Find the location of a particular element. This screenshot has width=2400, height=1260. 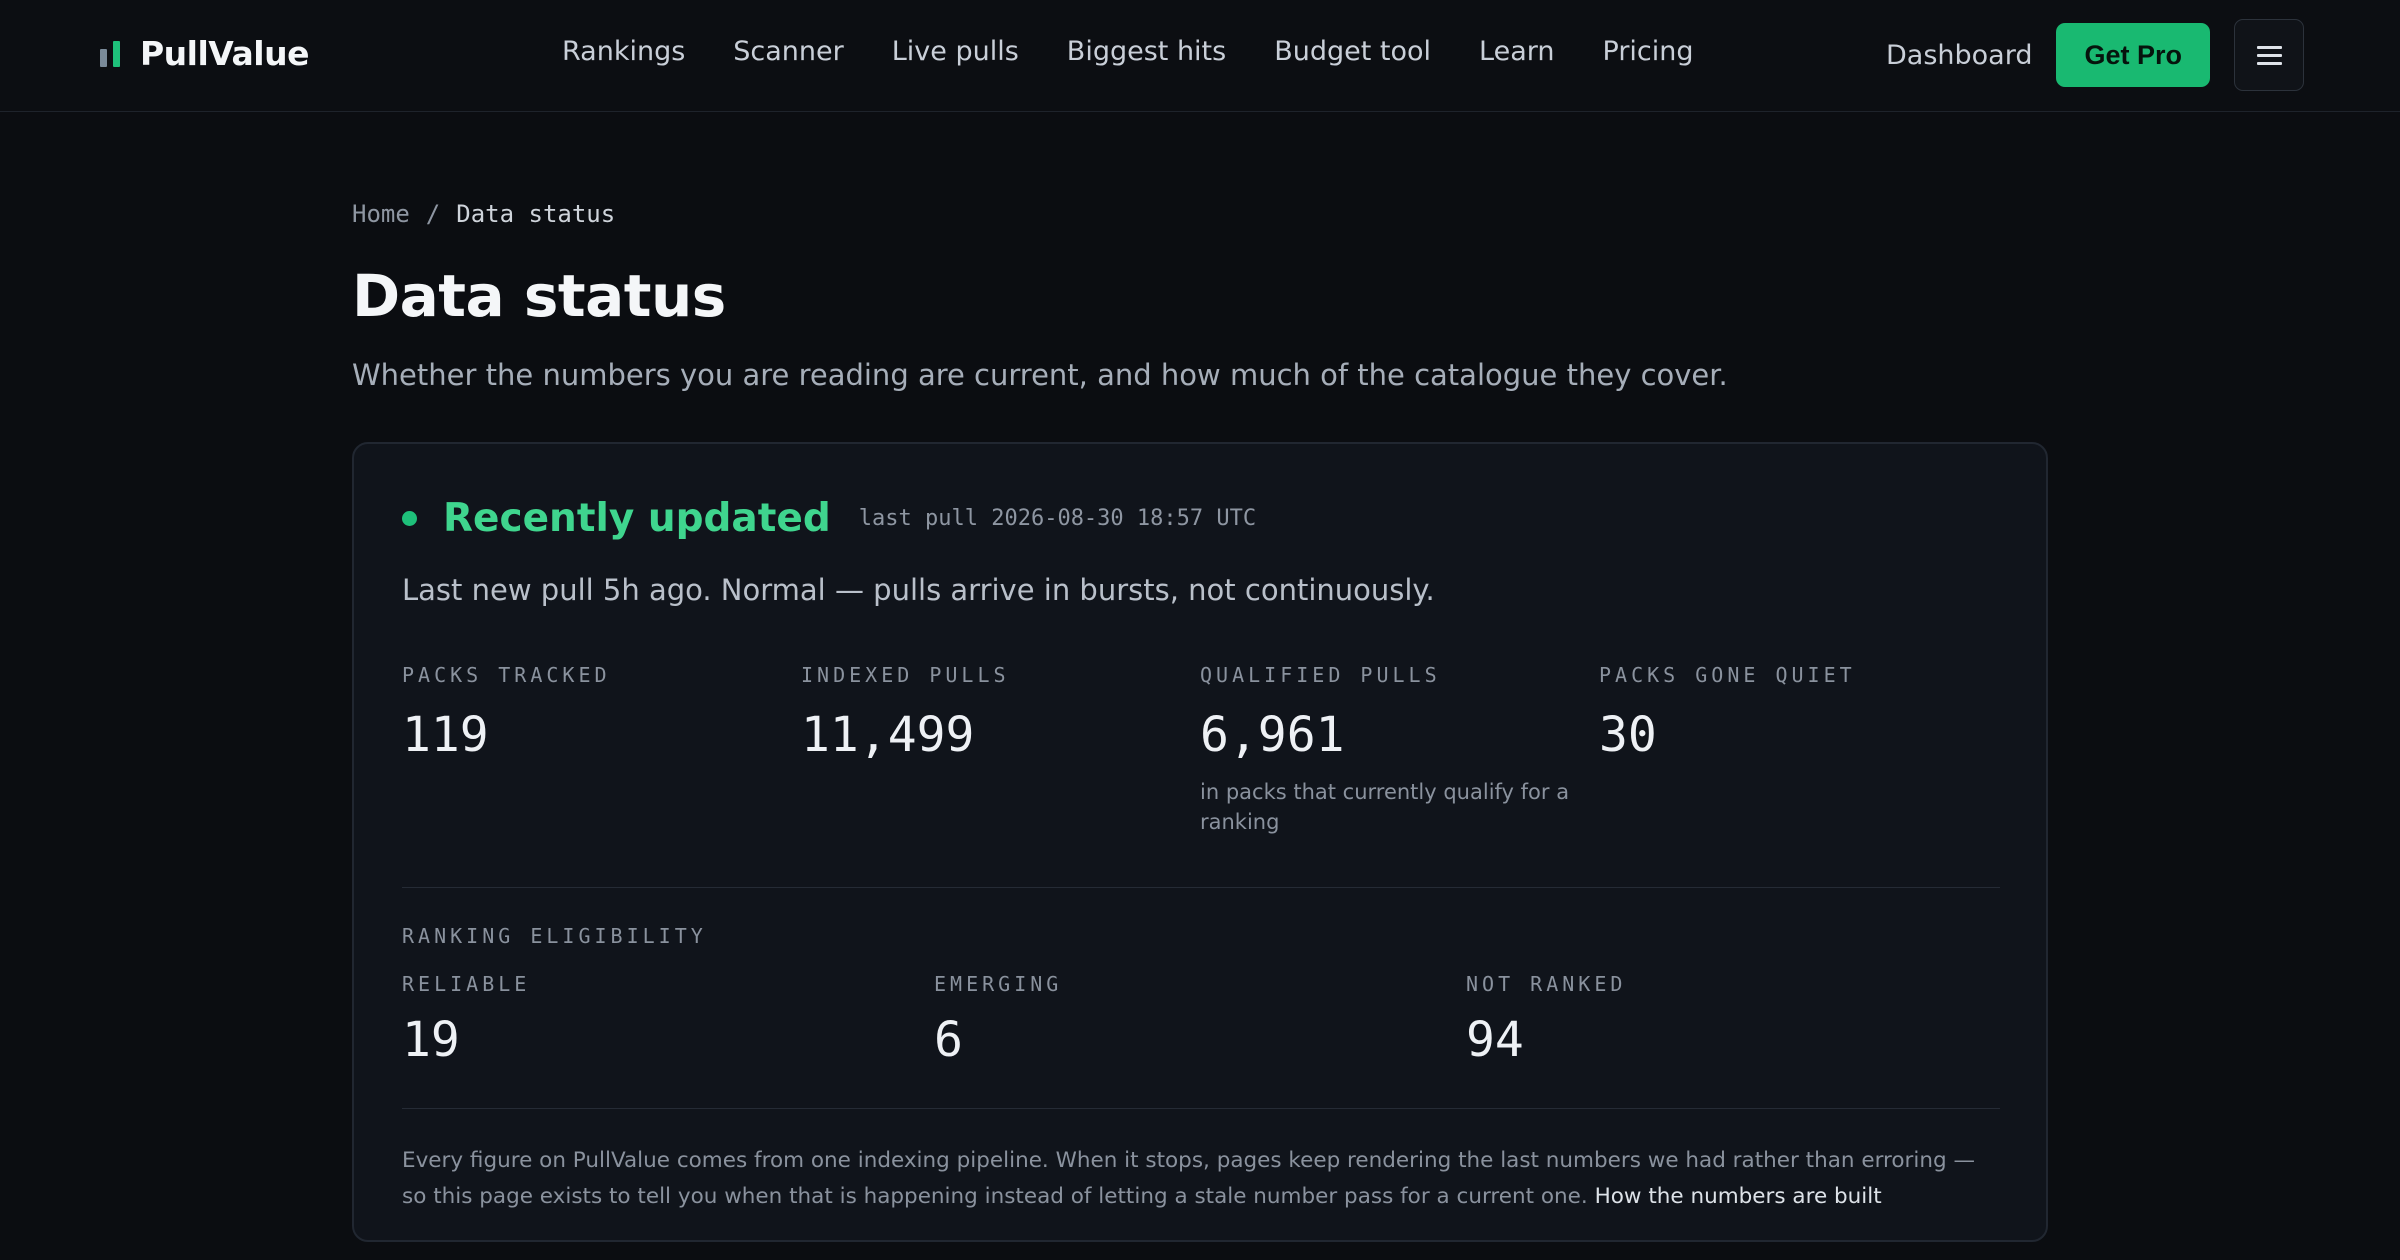

eligibility-label: RELIABLE is located at coordinates (466, 984).